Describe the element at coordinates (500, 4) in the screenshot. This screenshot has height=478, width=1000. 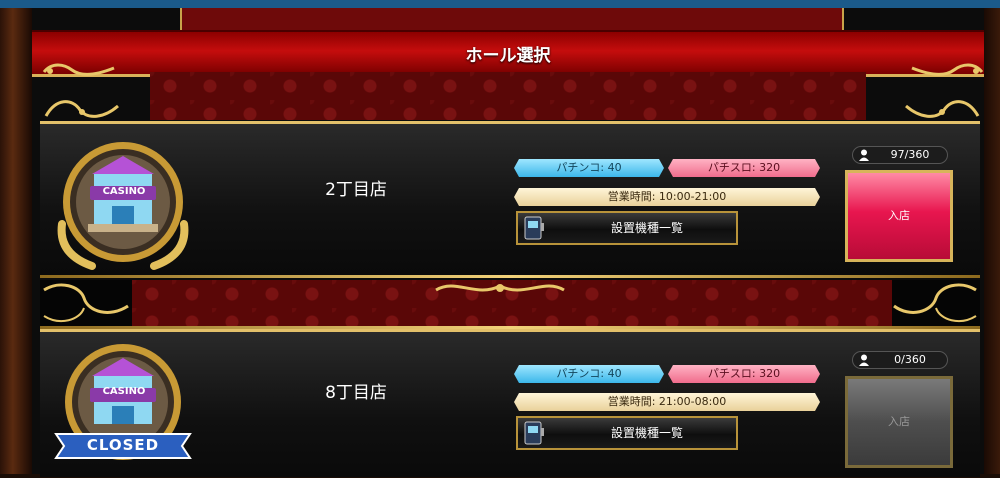
I see `top-strip` at that location.